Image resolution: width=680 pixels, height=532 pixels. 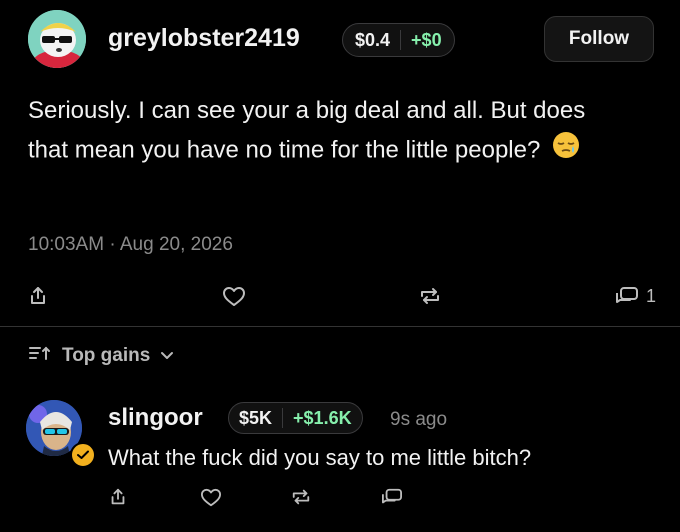 What do you see at coordinates (155, 418) in the screenshot?
I see `reply-author-username: slingoor` at bounding box center [155, 418].